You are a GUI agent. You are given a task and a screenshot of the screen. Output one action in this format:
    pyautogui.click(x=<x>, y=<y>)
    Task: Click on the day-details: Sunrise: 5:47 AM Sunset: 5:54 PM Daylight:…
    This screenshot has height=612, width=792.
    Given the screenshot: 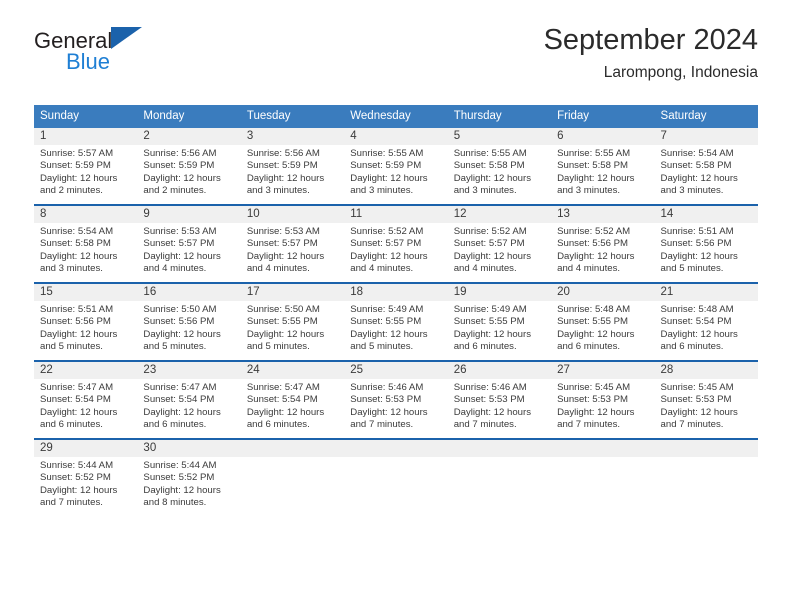 What is the action you would take?
    pyautogui.click(x=85, y=405)
    